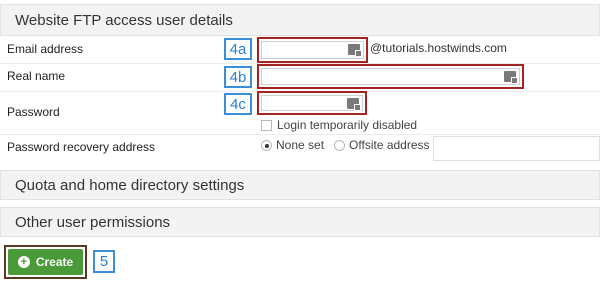  I want to click on login-disabled-label: Login temporarily disabled, so click(347, 125).